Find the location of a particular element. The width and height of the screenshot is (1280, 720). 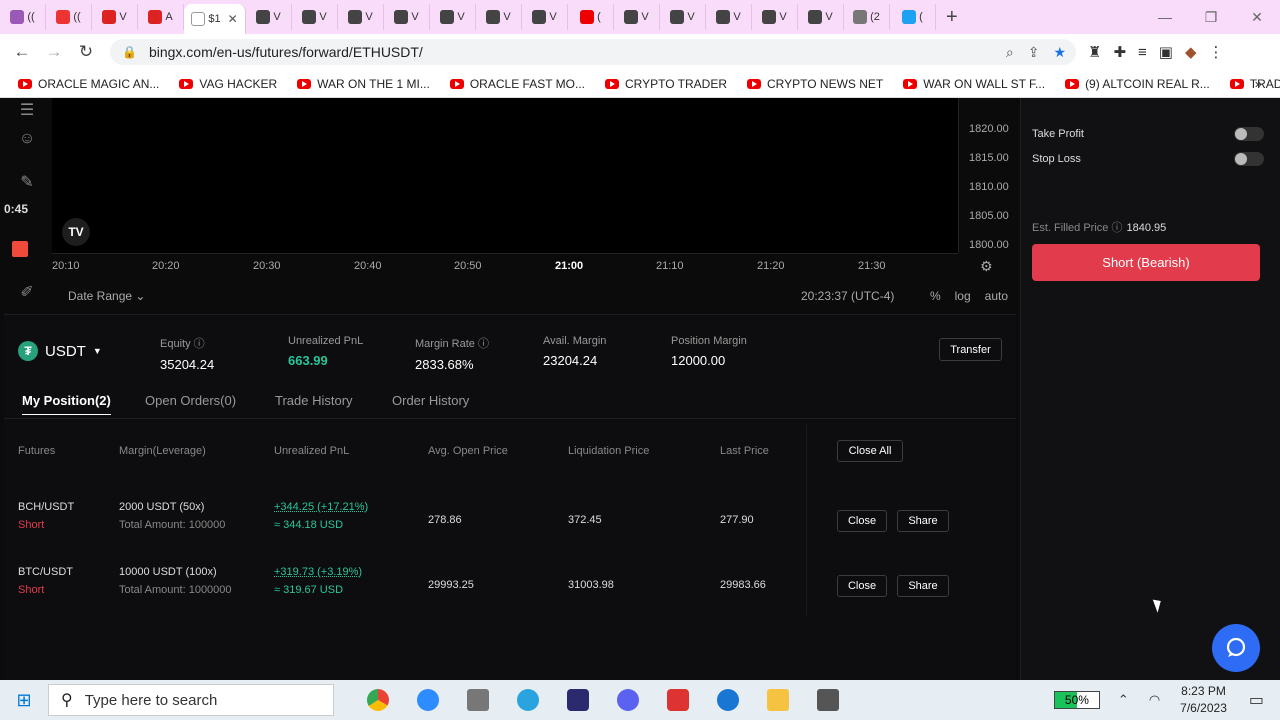

unrealized-pnl: +344.25 (+17.21%) is located at coordinates (321, 507).